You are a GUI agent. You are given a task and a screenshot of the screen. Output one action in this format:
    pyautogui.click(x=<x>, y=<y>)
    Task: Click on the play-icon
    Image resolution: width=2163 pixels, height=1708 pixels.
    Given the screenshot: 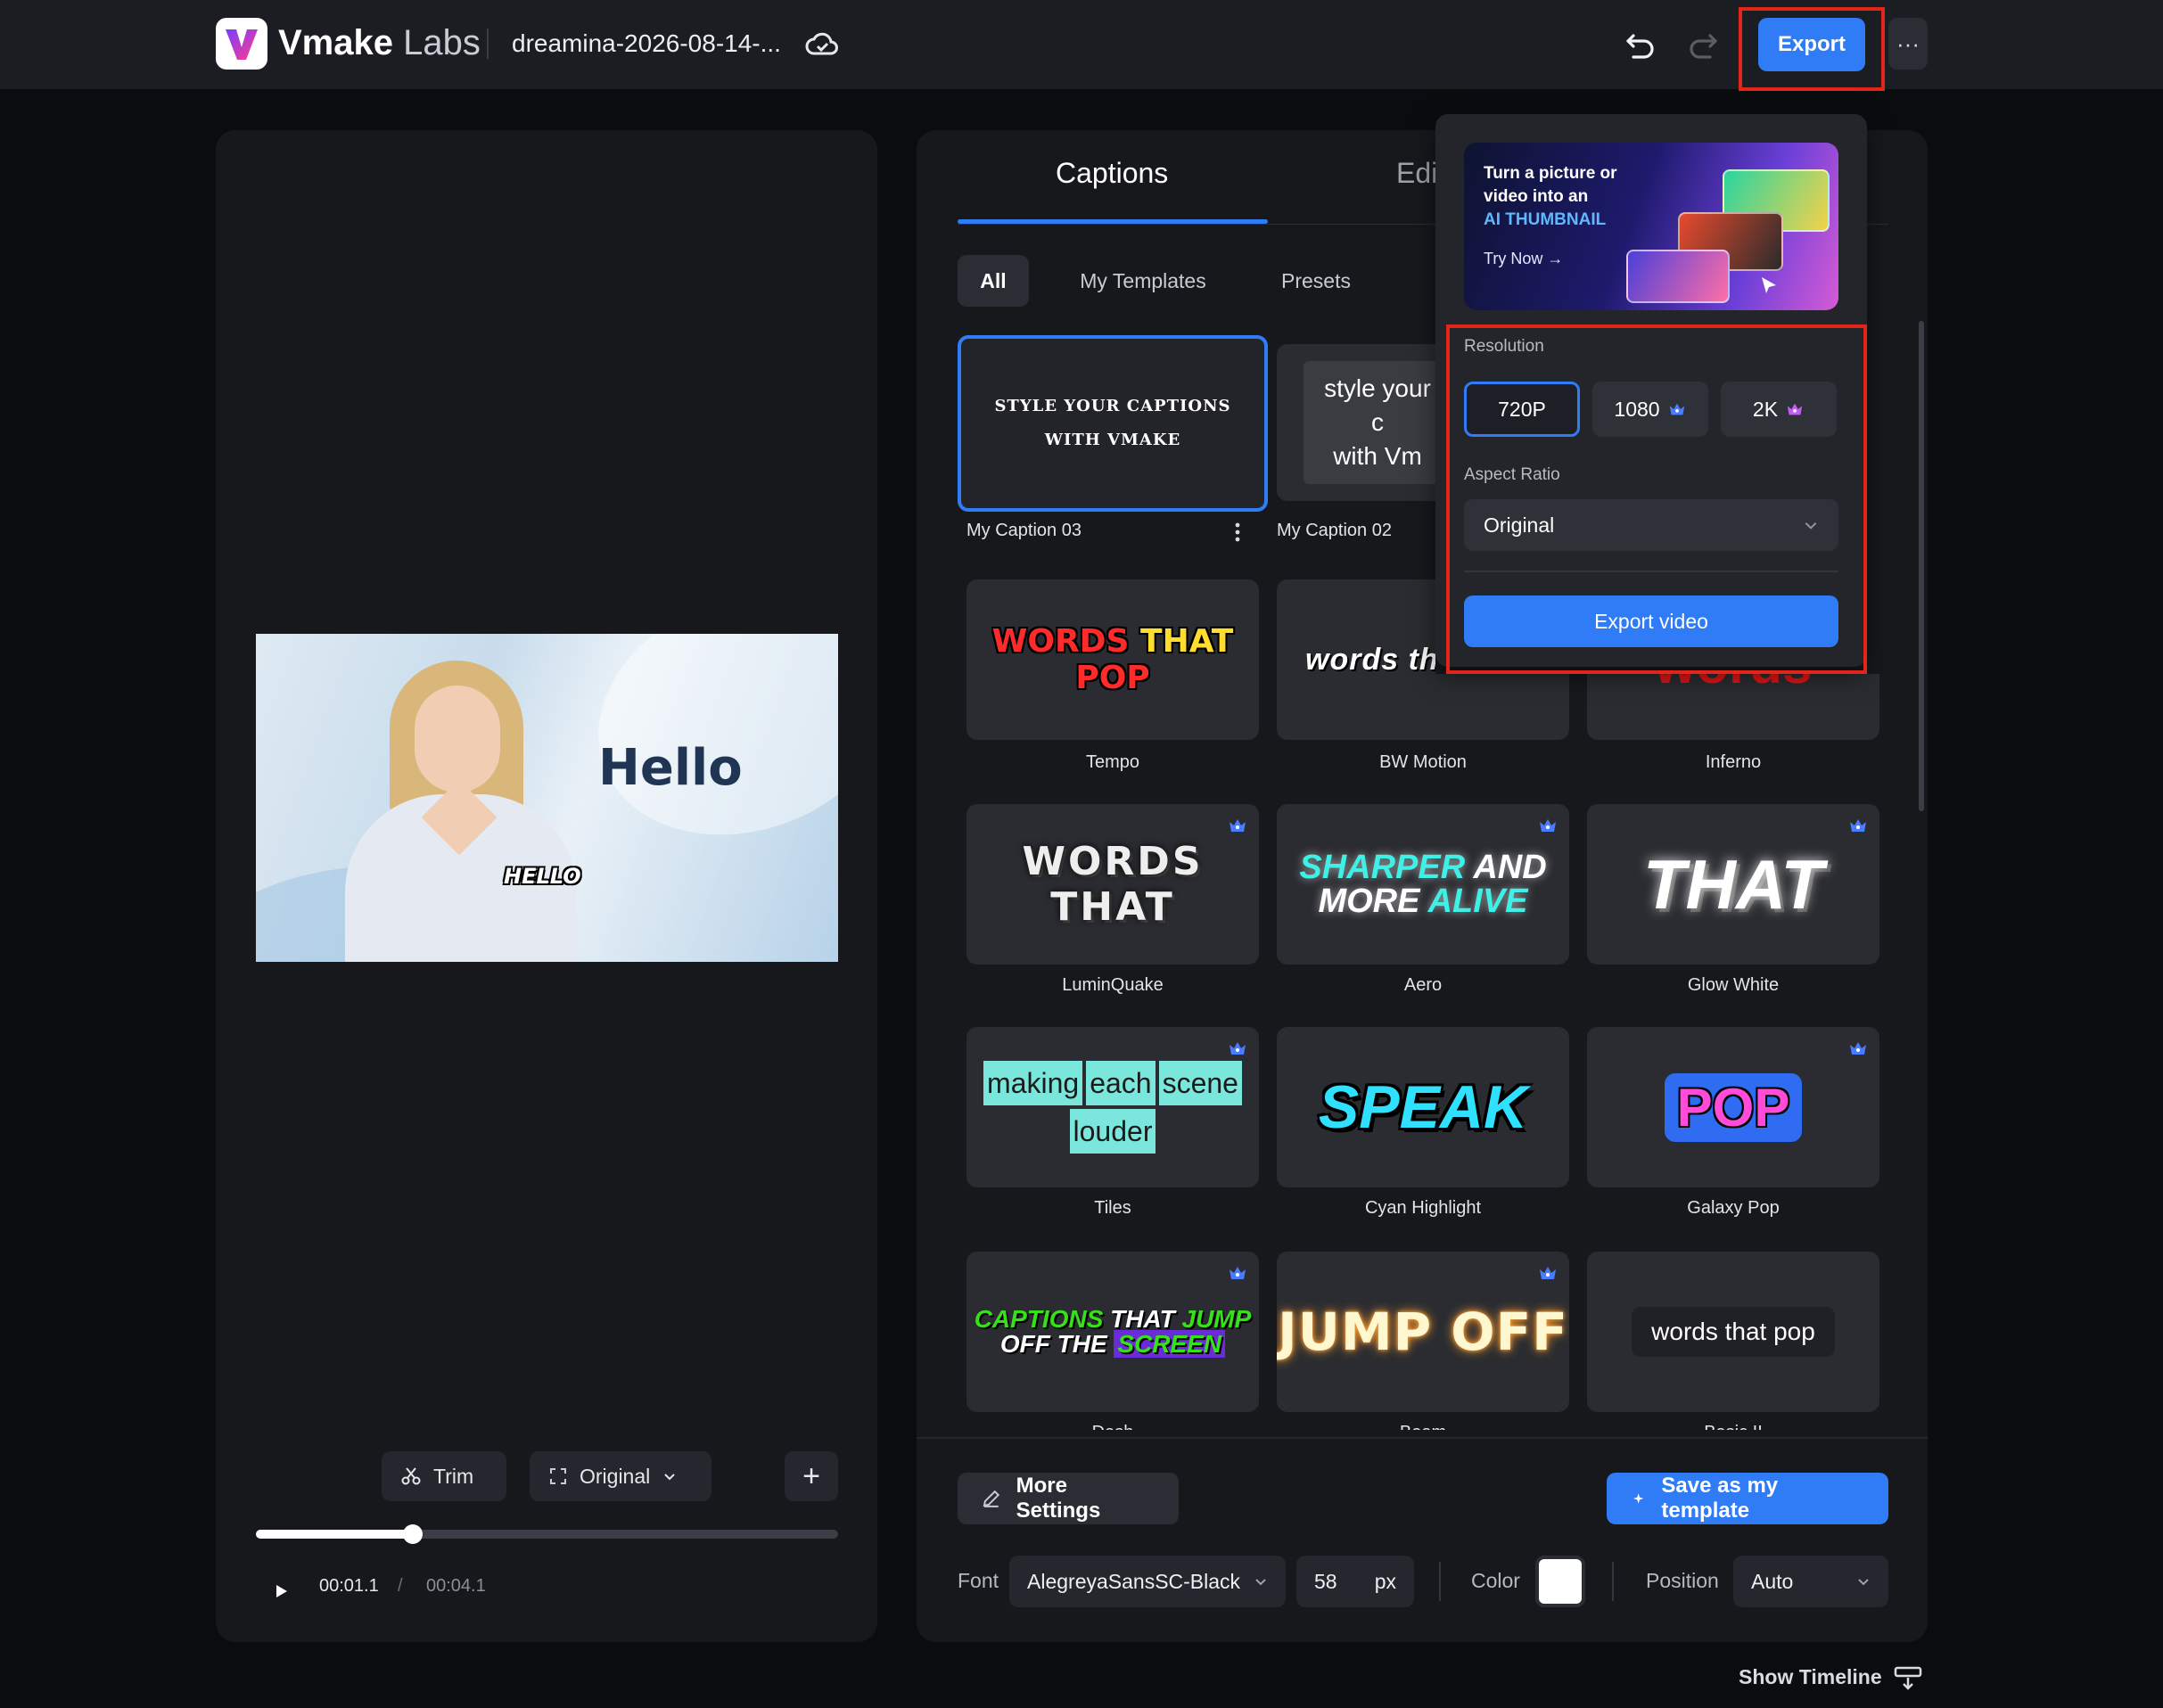 What is the action you would take?
    pyautogui.click(x=281, y=1591)
    